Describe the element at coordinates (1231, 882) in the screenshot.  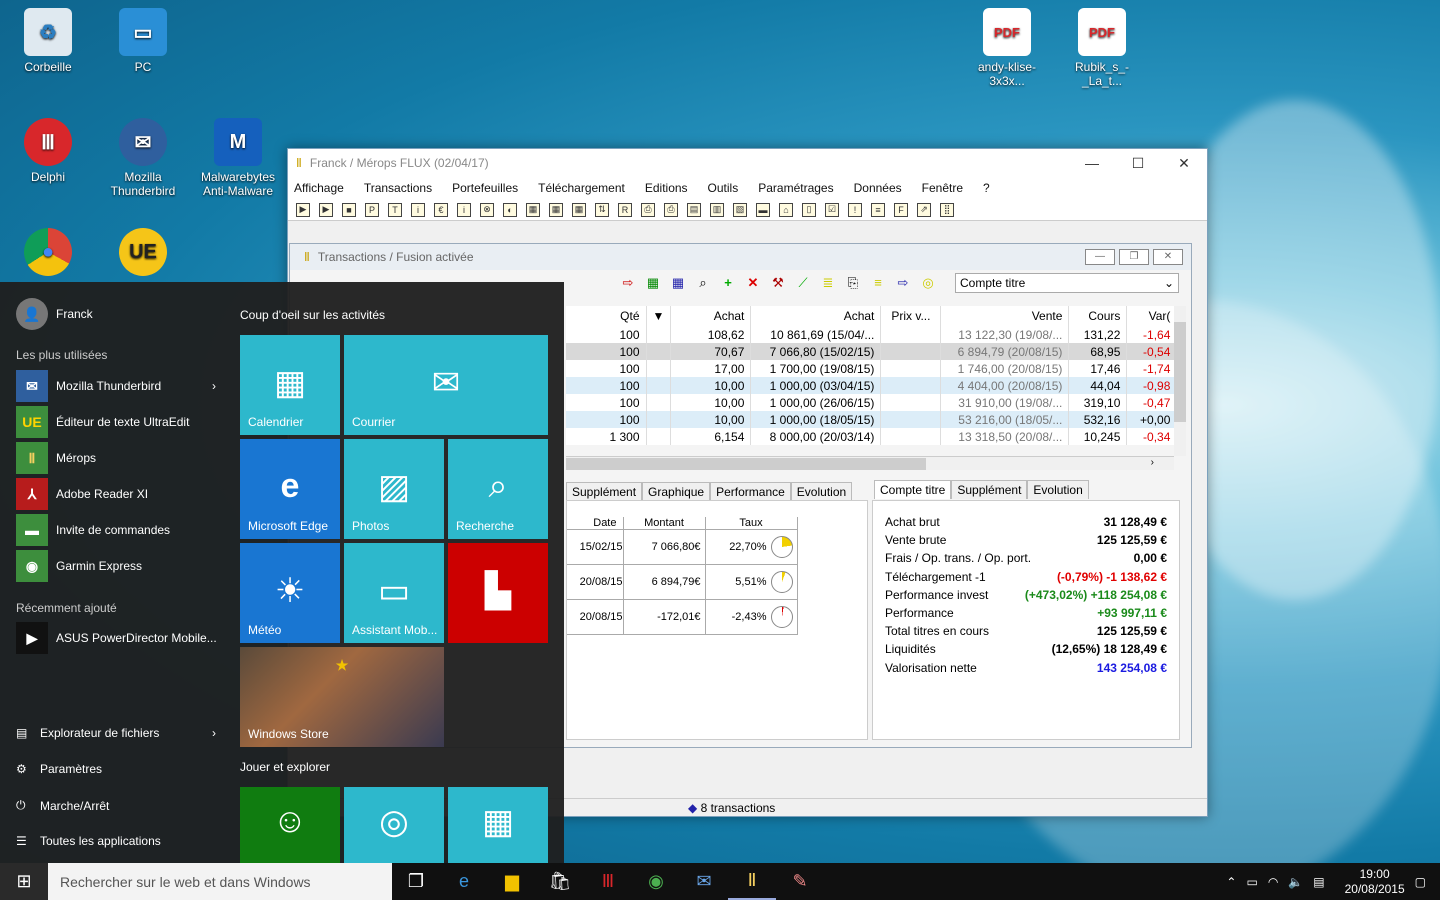
I see `chevron-up-icon: ⌃` at that location.